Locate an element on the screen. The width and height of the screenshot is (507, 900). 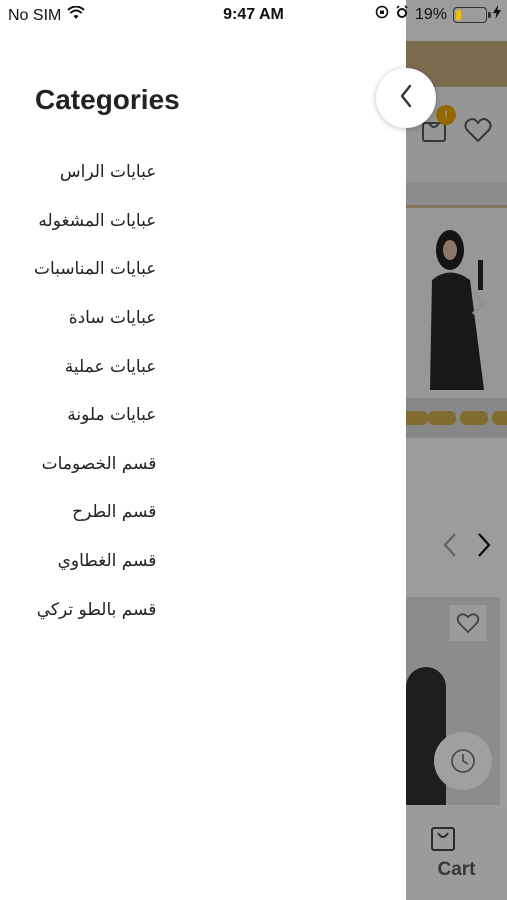
status-right: 19% is located at coordinates (438, 14).